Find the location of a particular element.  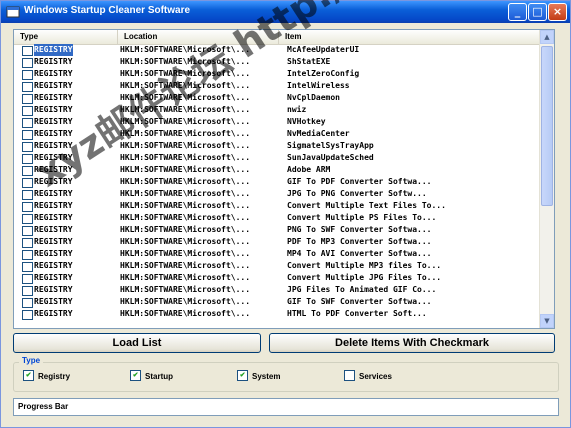

vertical-scrollbar: ▲ ▼ is located at coordinates (546, 179).